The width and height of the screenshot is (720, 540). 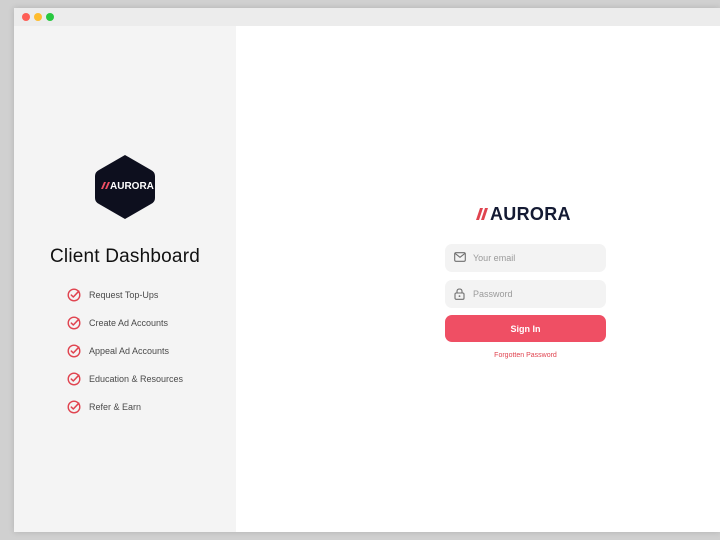 I want to click on maximize-window-button, so click(x=50, y=17).